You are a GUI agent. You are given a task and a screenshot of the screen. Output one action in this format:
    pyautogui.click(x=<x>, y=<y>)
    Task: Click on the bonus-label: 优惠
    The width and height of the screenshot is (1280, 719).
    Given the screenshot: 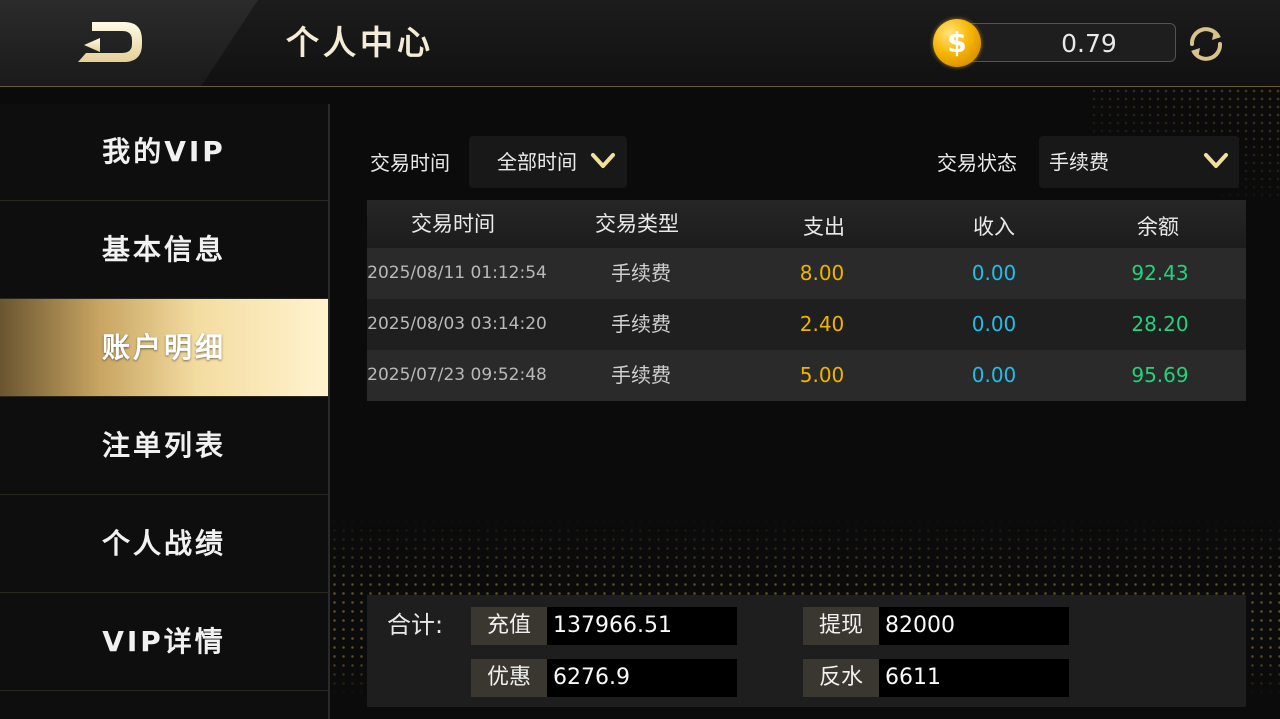 What is the action you would take?
    pyautogui.click(x=509, y=678)
    